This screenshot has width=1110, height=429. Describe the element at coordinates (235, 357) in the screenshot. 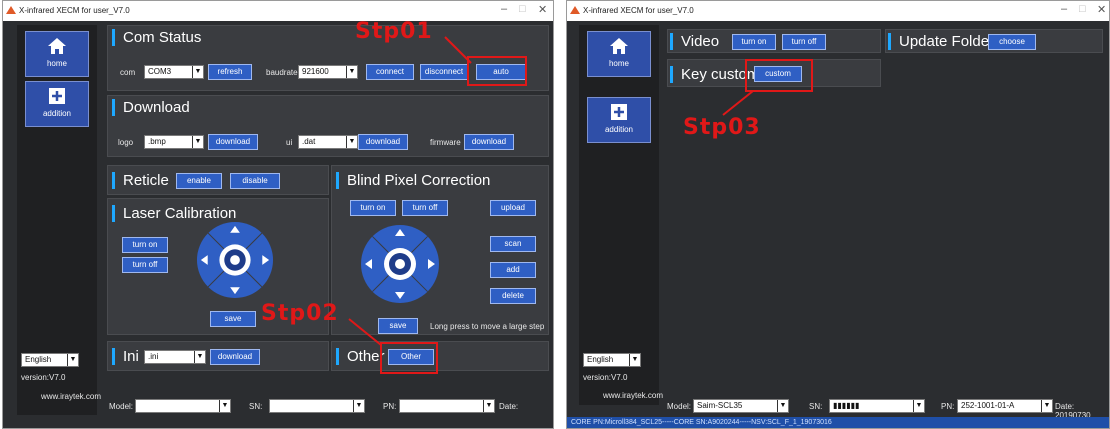

I see `ini-download-button: download` at that location.